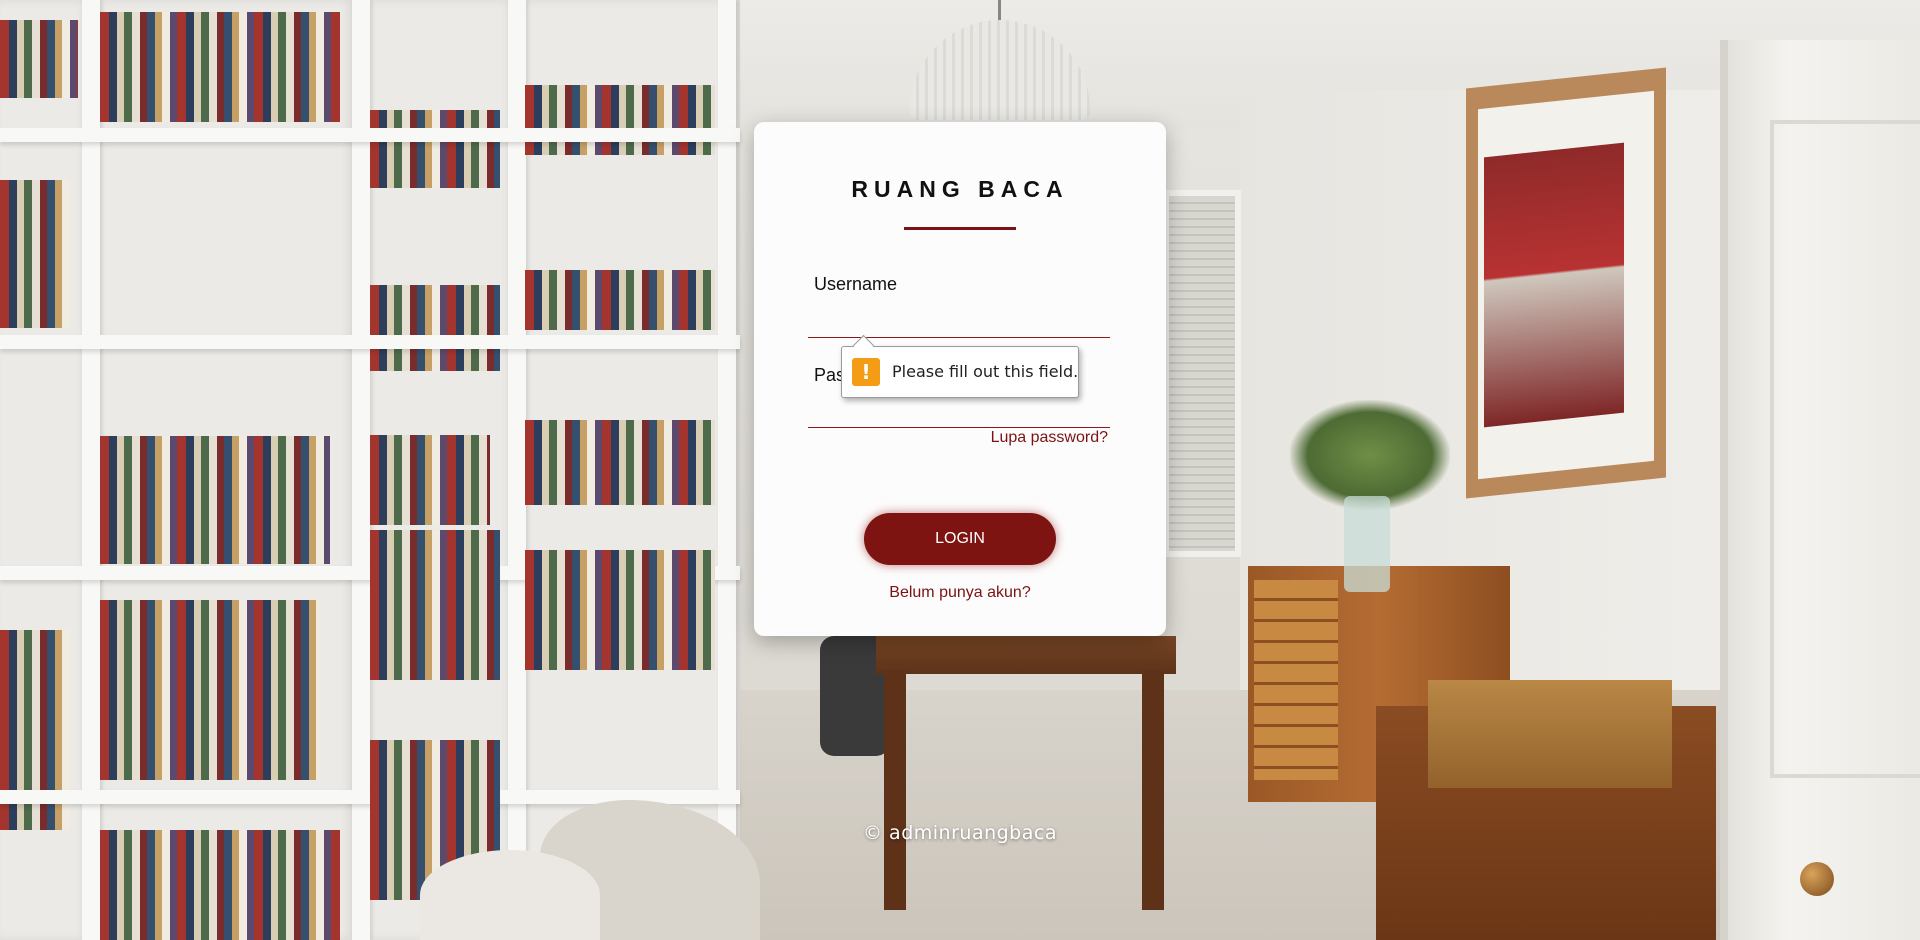 This screenshot has height=940, width=1920. I want to click on login-button: LOGIN, so click(960, 539).